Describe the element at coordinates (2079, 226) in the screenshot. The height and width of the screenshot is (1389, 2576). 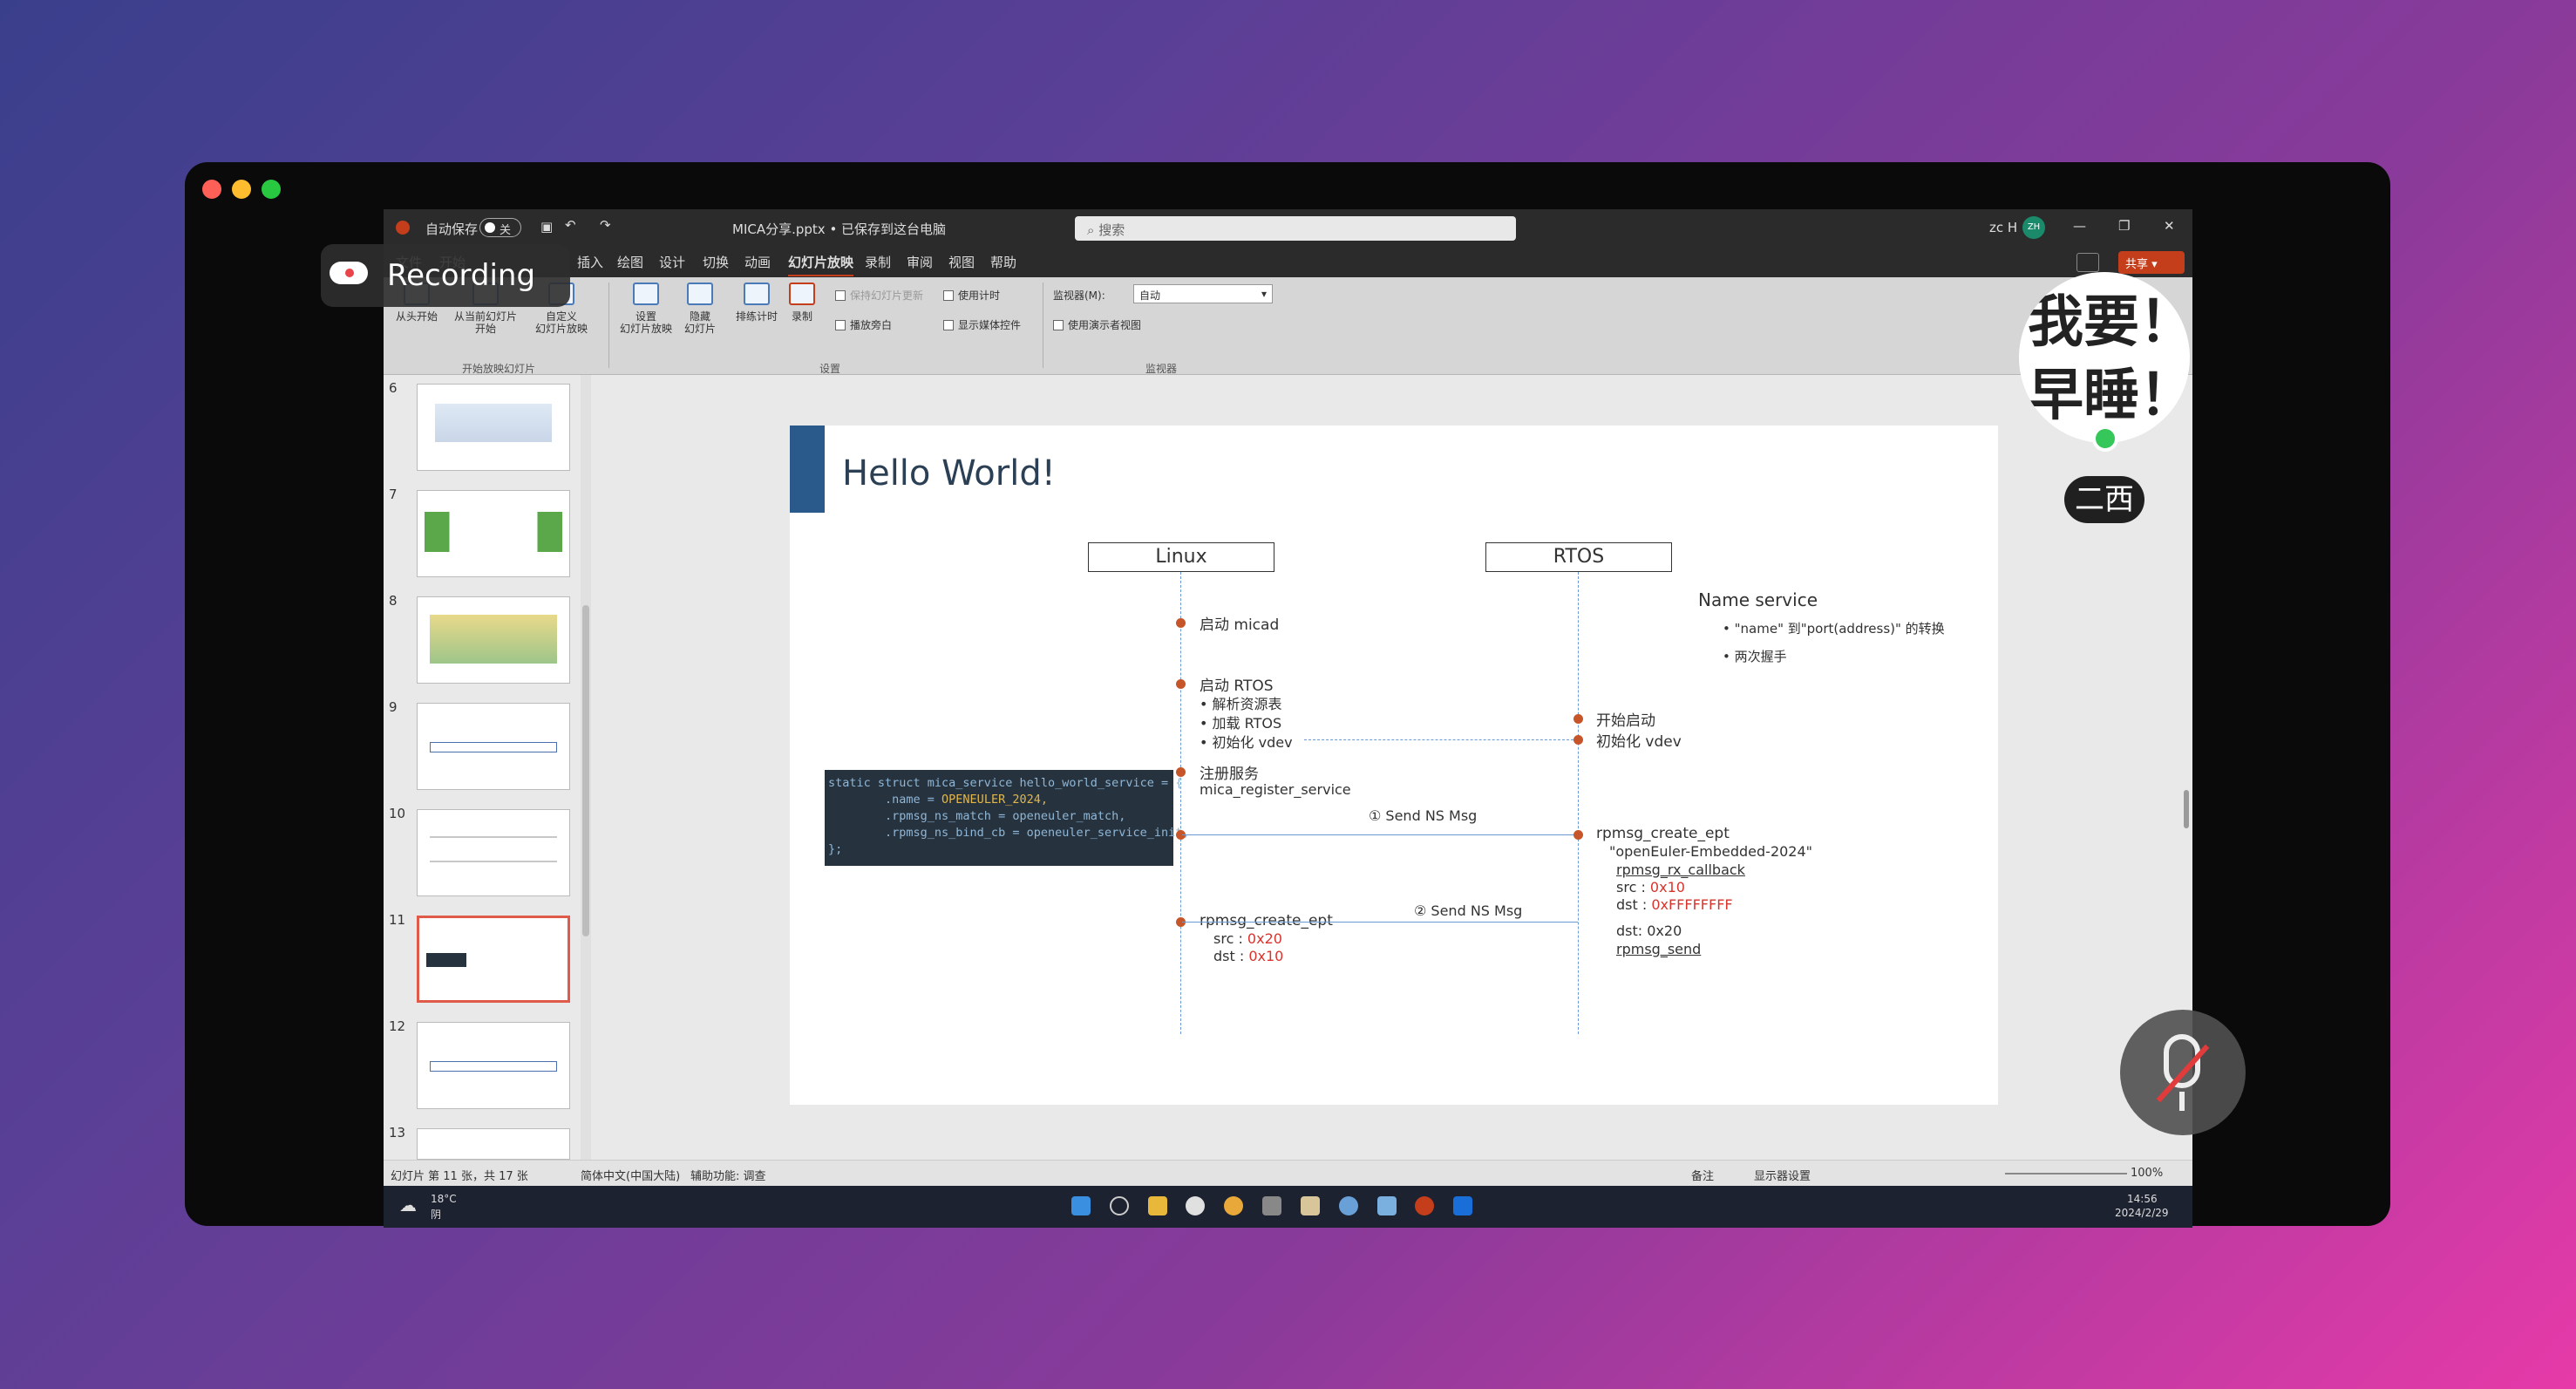
I see `minimize-icon: —` at that location.